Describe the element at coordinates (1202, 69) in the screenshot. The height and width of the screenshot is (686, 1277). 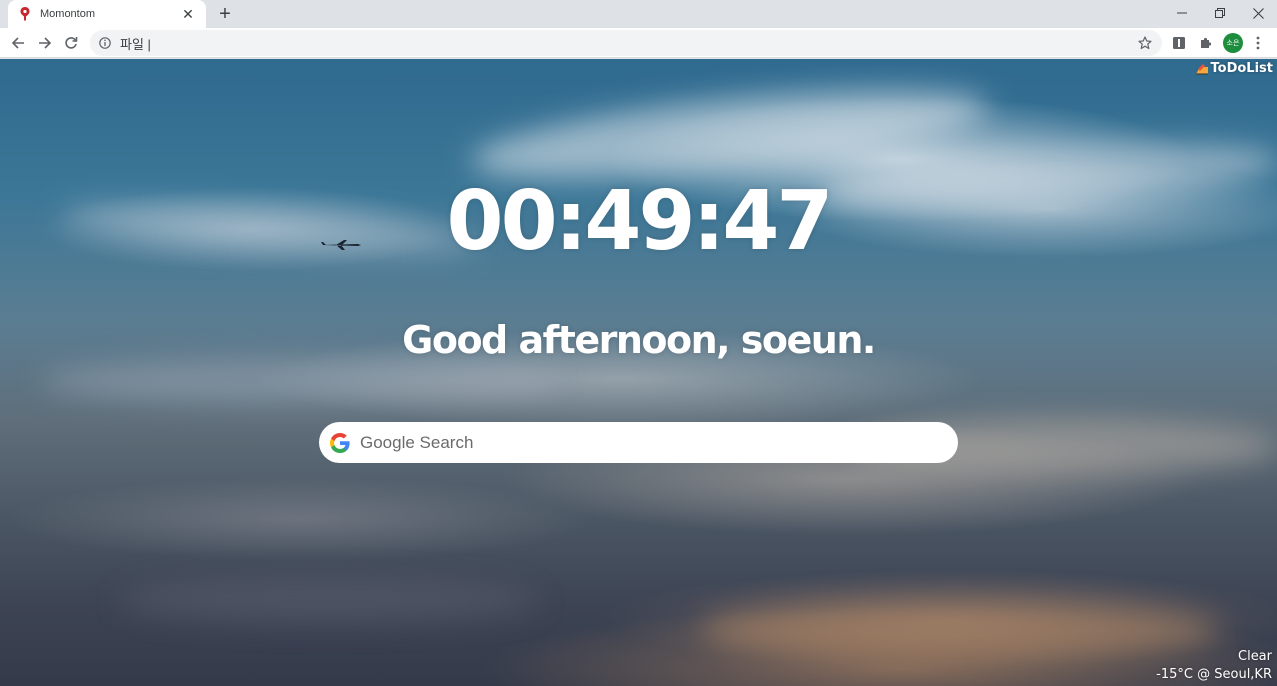
I see `pencil-icon` at that location.